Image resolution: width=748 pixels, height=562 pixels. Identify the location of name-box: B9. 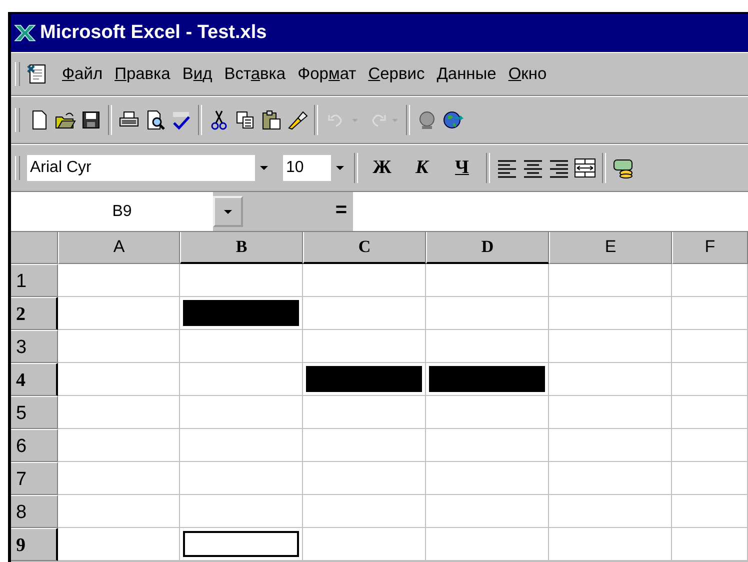
(112, 211).